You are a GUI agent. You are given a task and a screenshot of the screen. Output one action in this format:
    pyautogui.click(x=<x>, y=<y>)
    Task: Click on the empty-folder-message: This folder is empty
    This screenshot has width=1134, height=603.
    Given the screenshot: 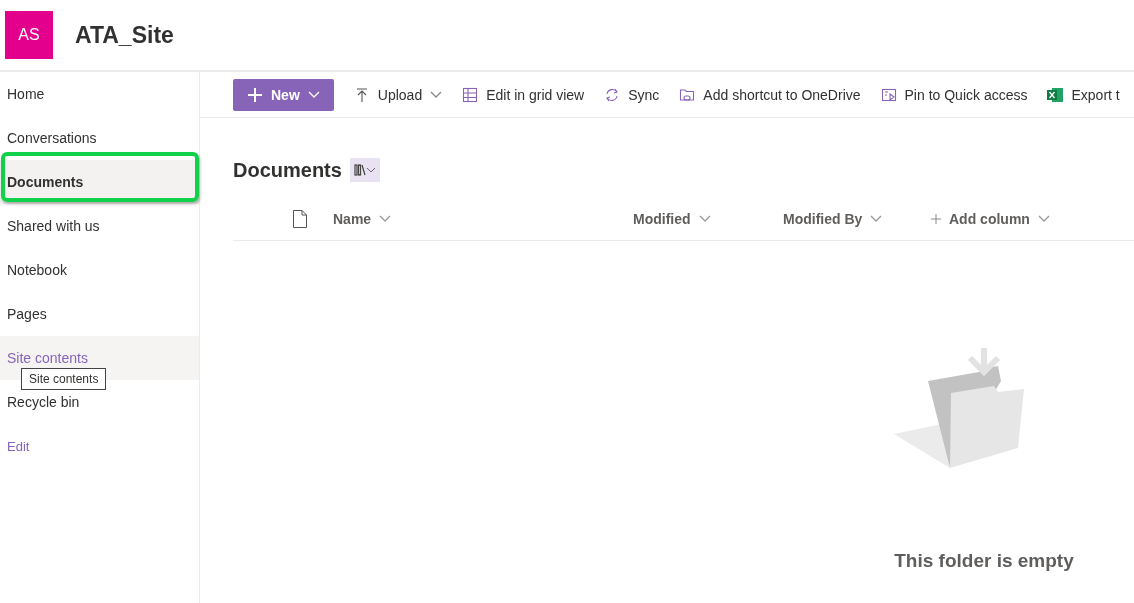 What is the action you would take?
    pyautogui.click(x=984, y=561)
    